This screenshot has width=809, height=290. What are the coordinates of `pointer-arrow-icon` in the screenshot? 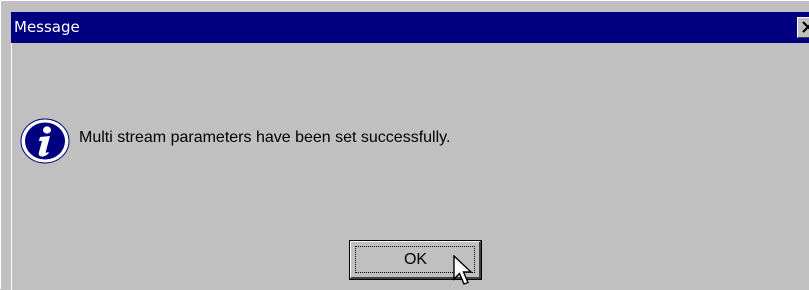 It's located at (463, 270).